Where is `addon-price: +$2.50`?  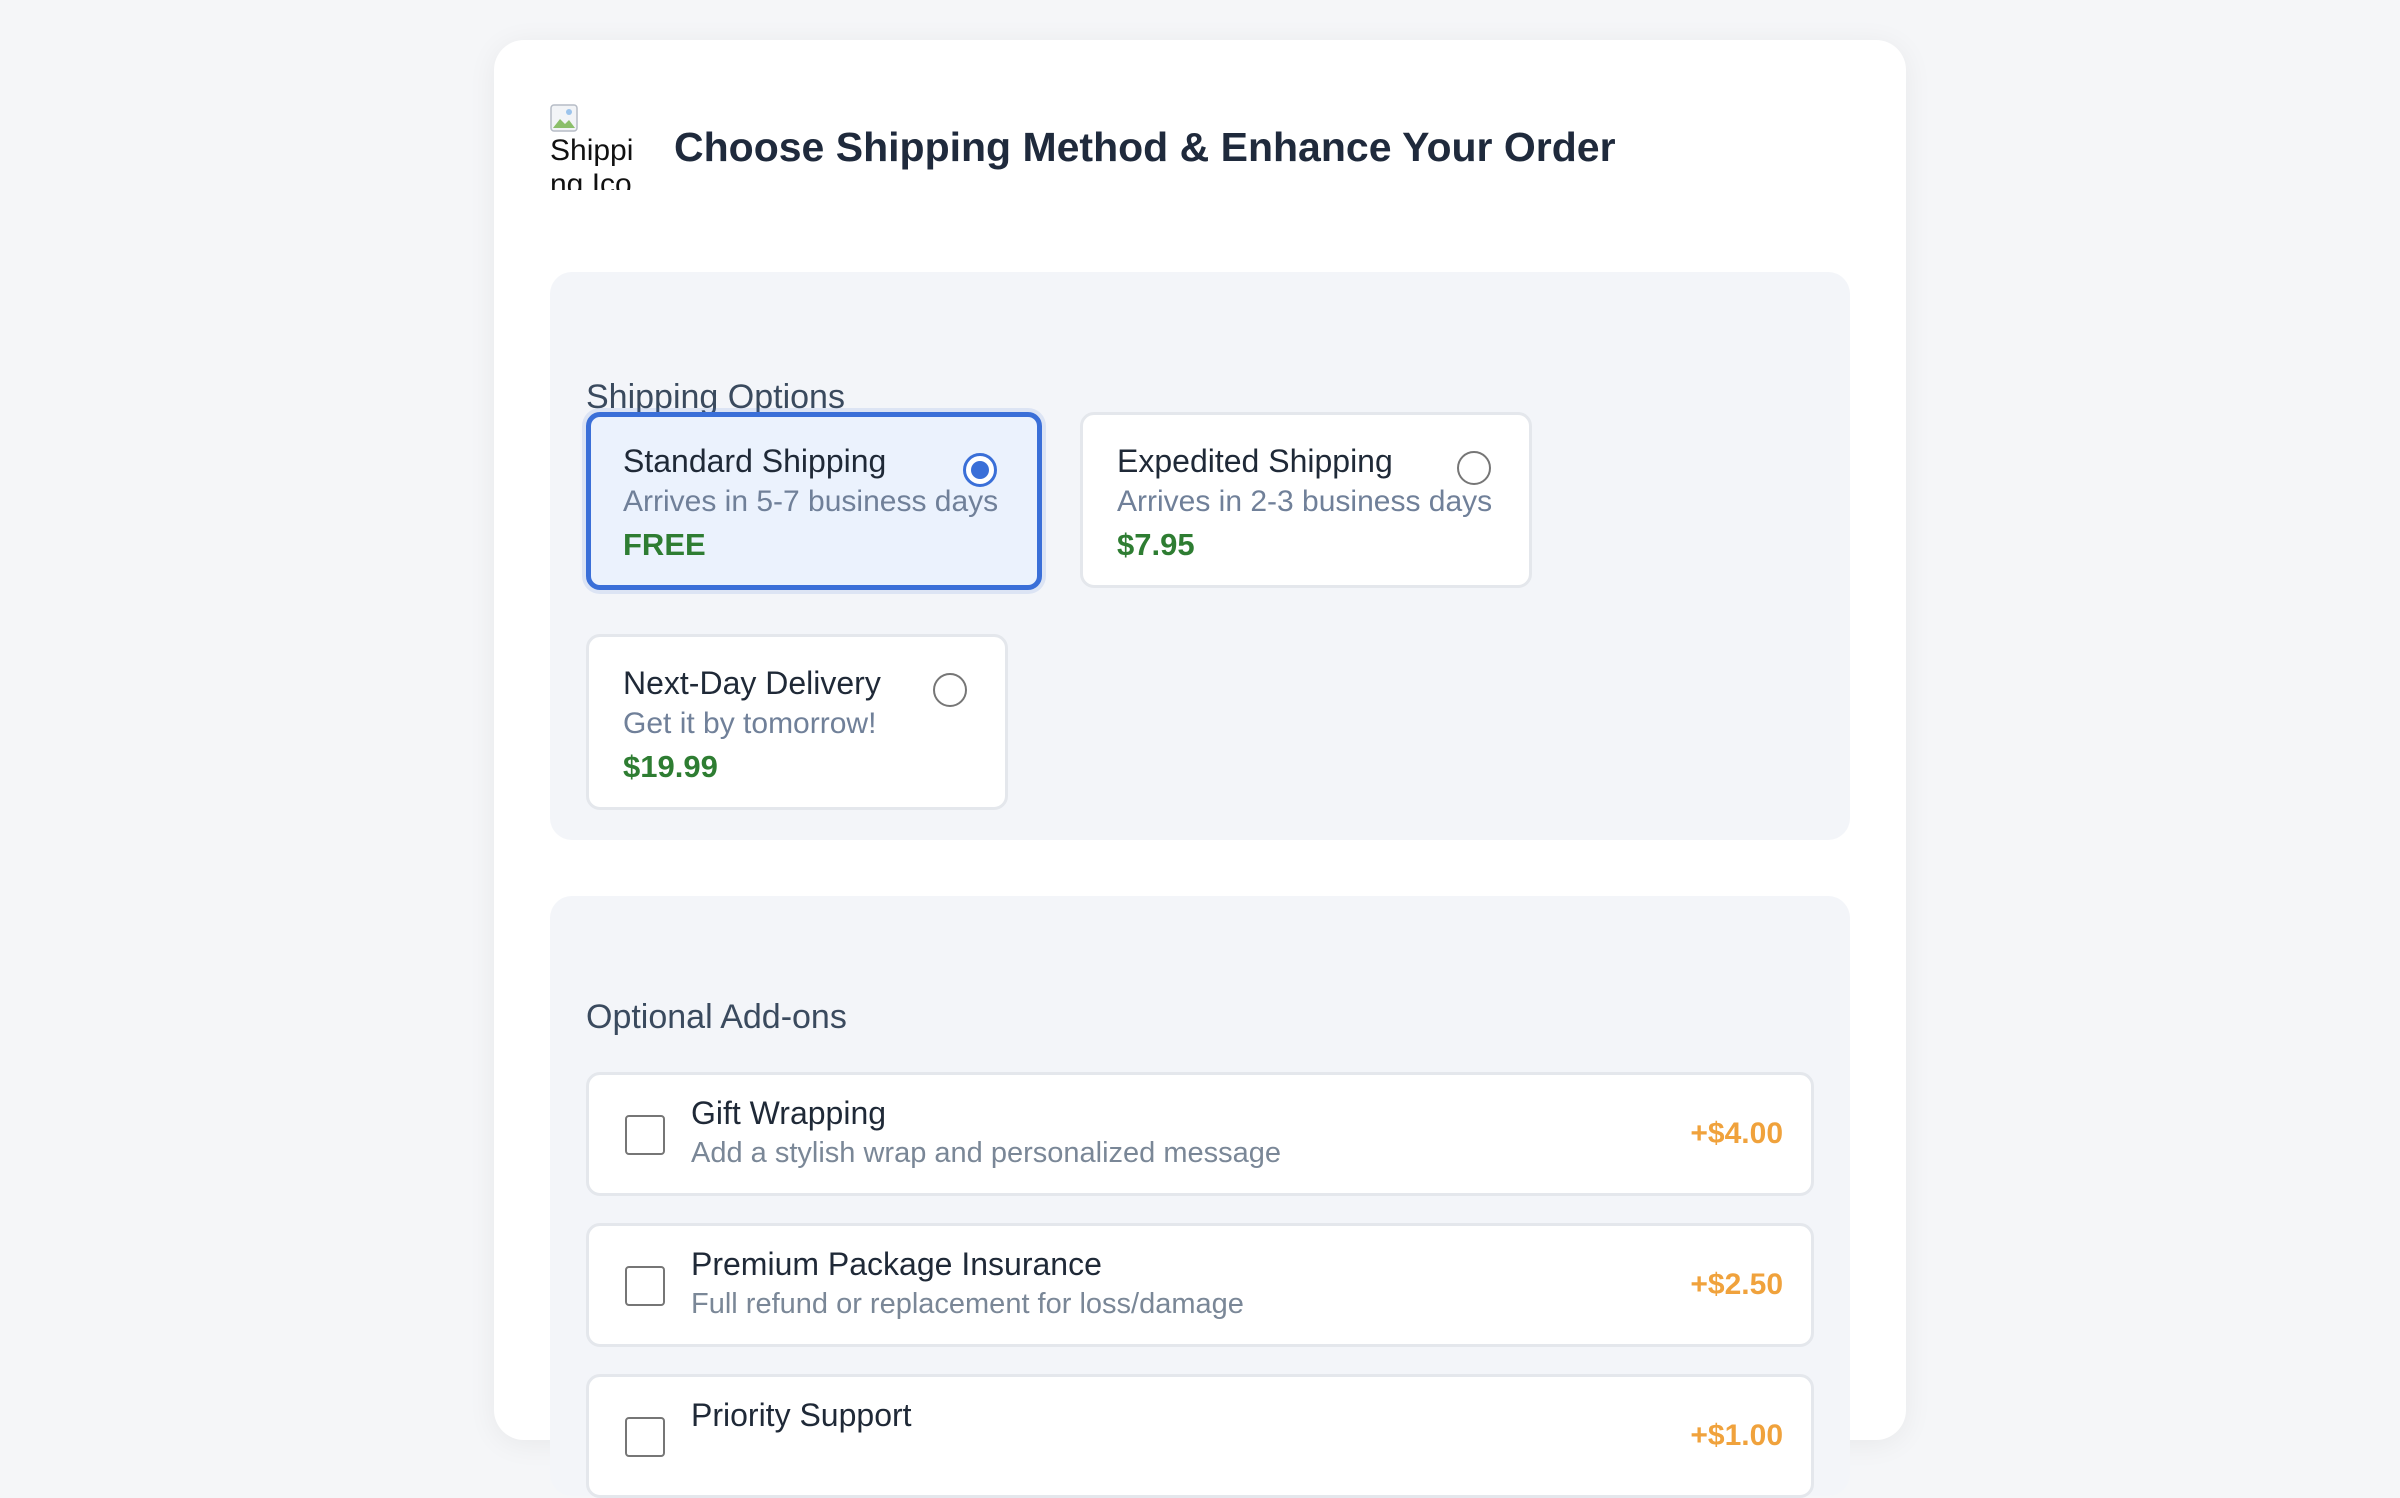 addon-price: +$2.50 is located at coordinates (1736, 1284).